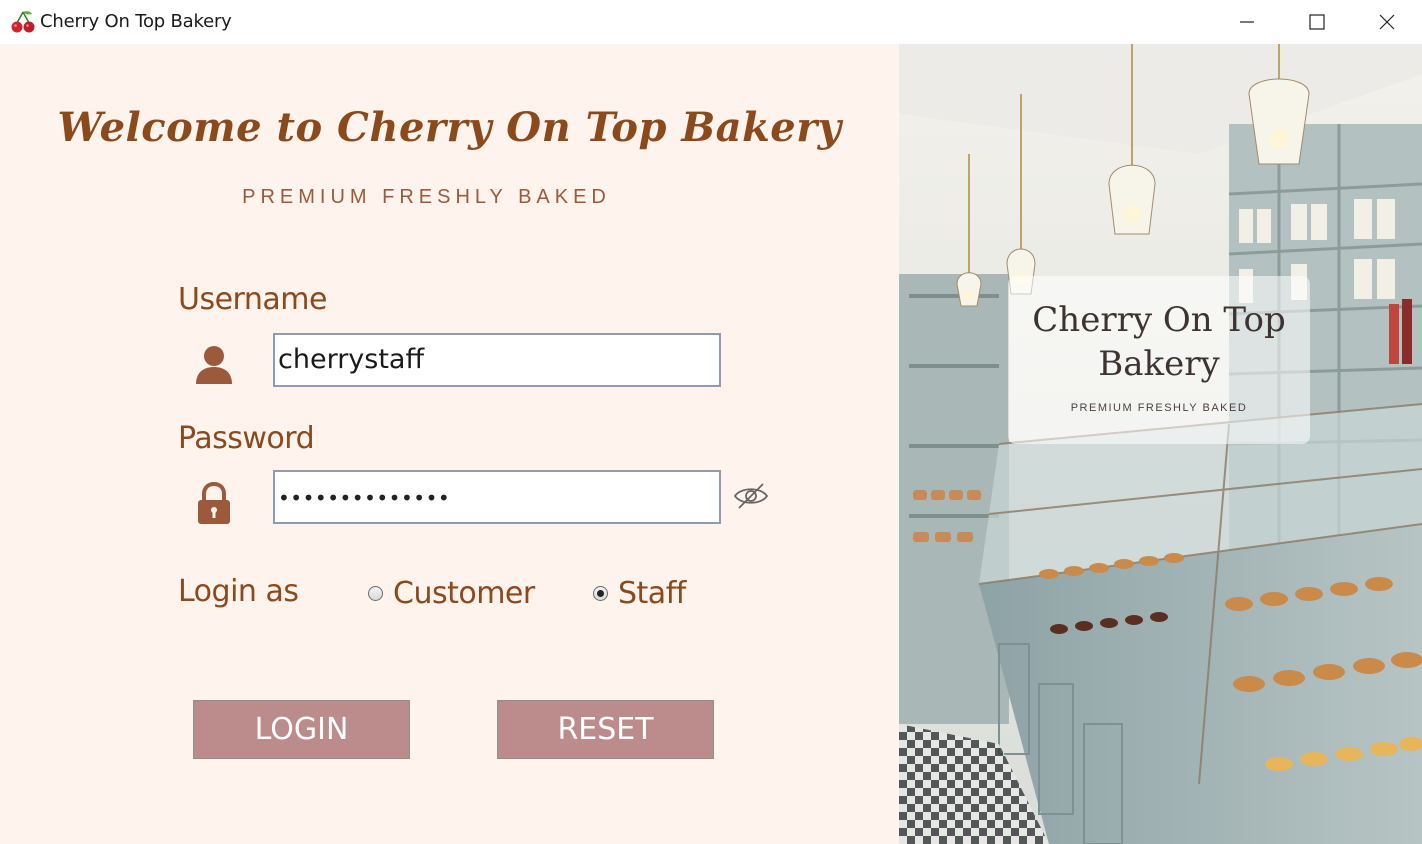 The height and width of the screenshot is (844, 1422). I want to click on hero-title: Cherry On Top Bakery, so click(1159, 342).